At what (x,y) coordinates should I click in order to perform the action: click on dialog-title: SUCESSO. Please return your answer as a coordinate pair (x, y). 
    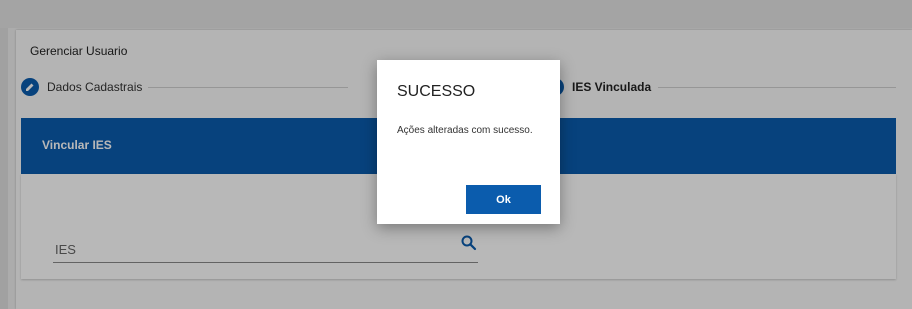
    Looking at the image, I should click on (436, 91).